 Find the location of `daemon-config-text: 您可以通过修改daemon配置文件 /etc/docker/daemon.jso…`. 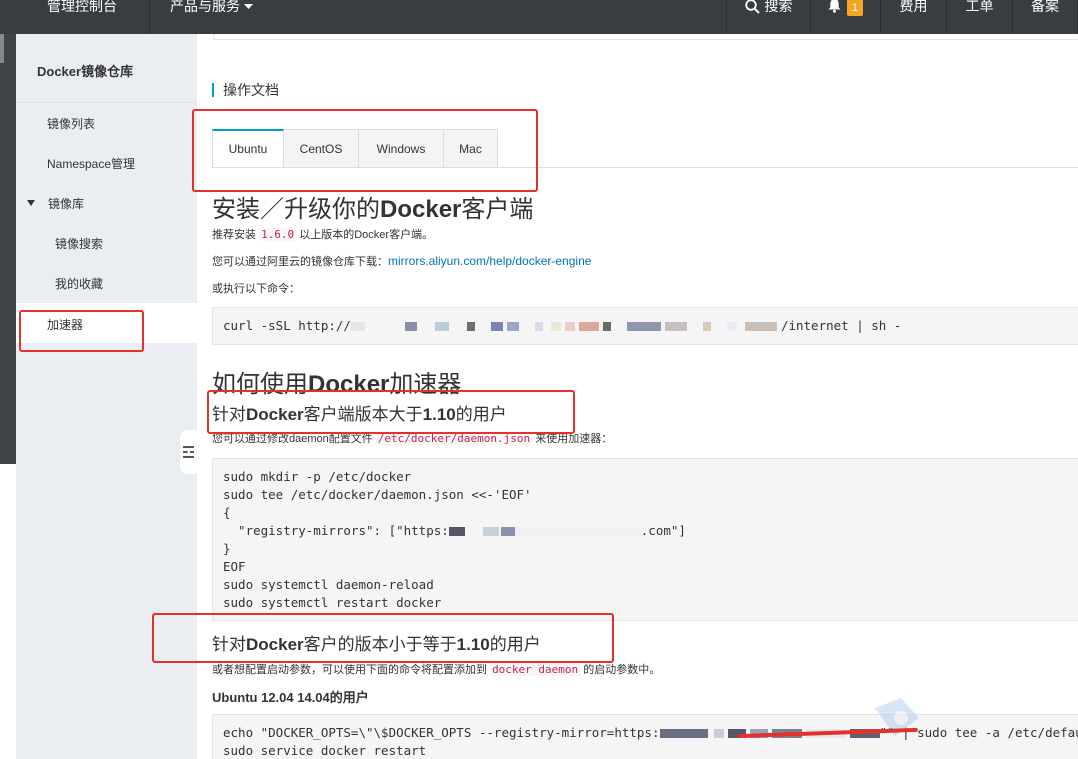

daemon-config-text: 您可以通过修改daemon配置文件 /etc/docker/daemon.jso… is located at coordinates (412, 438).